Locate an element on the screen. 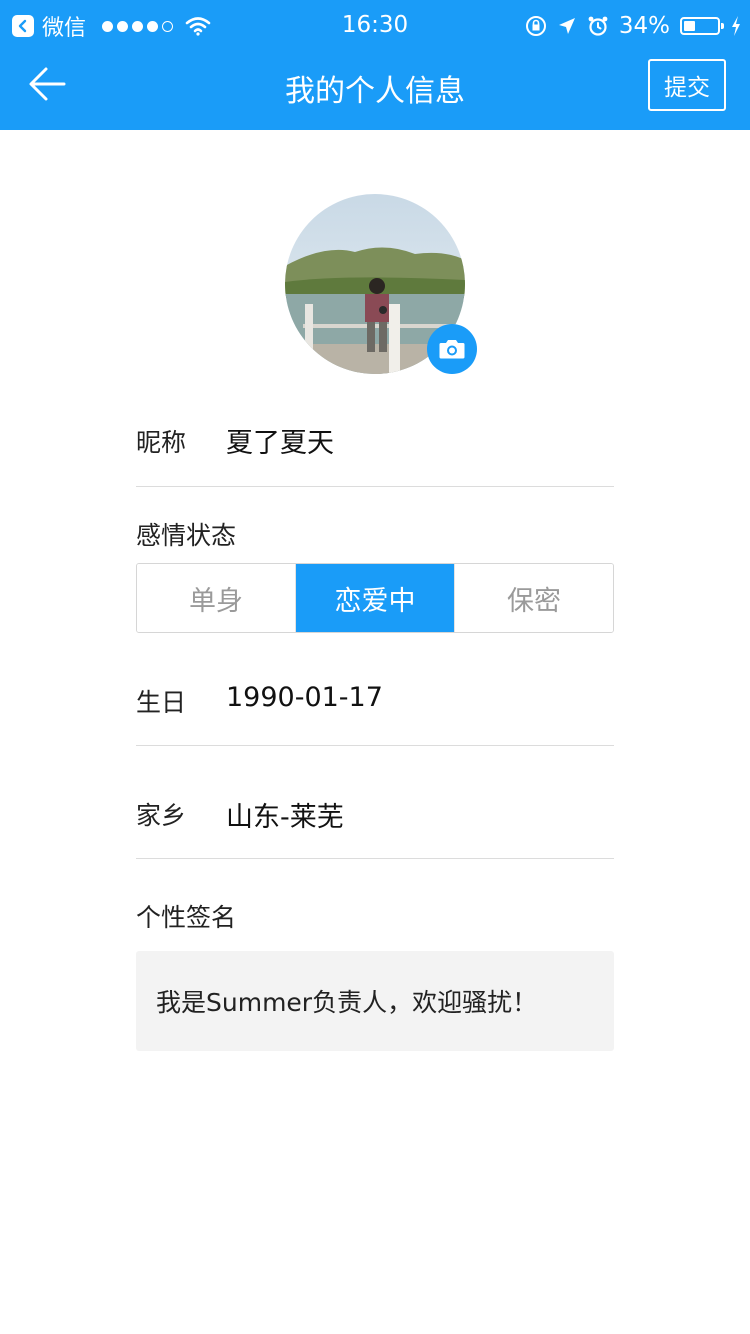  relationship-label: 感情状态 is located at coordinates (186, 535).